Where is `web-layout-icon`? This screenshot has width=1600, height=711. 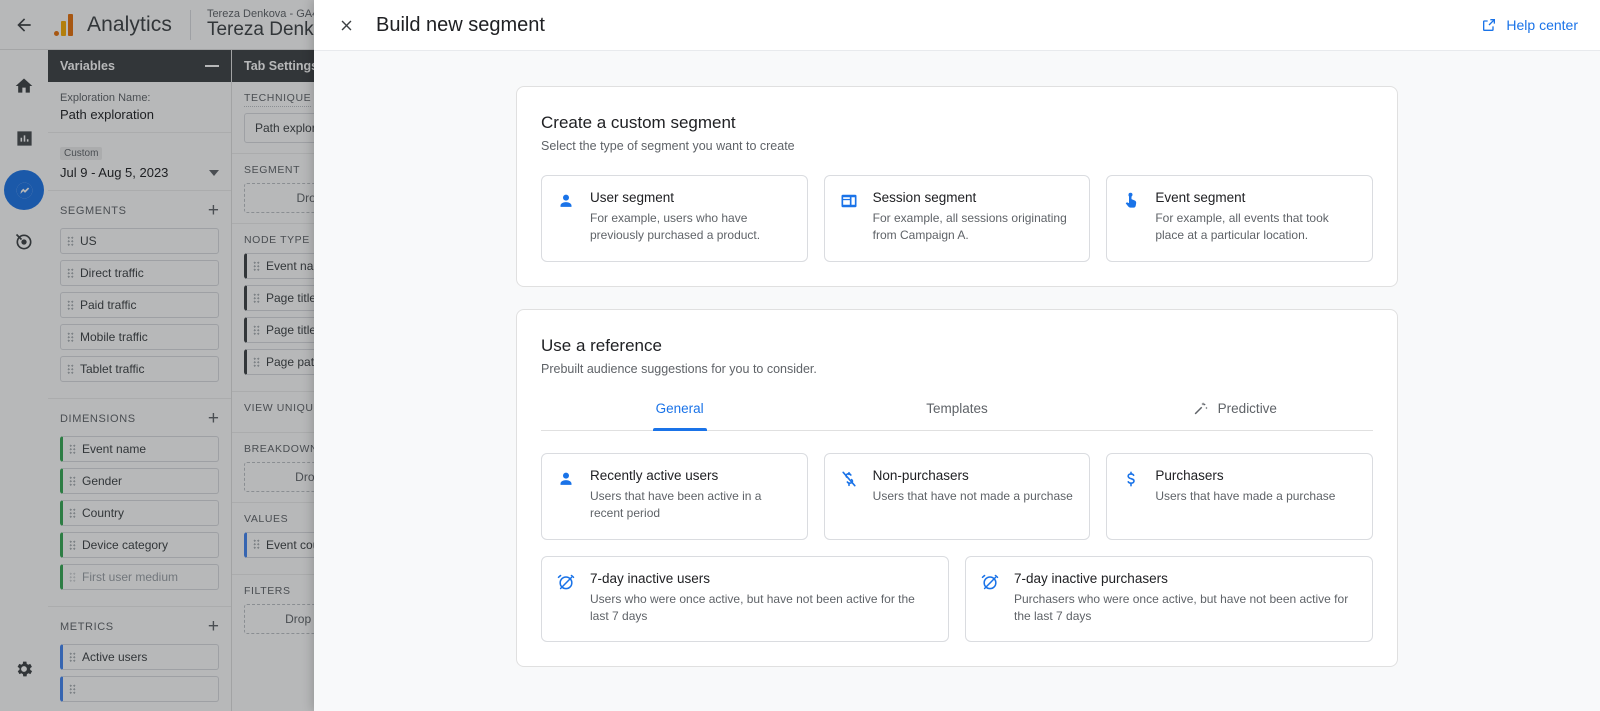 web-layout-icon is located at coordinates (850, 217).